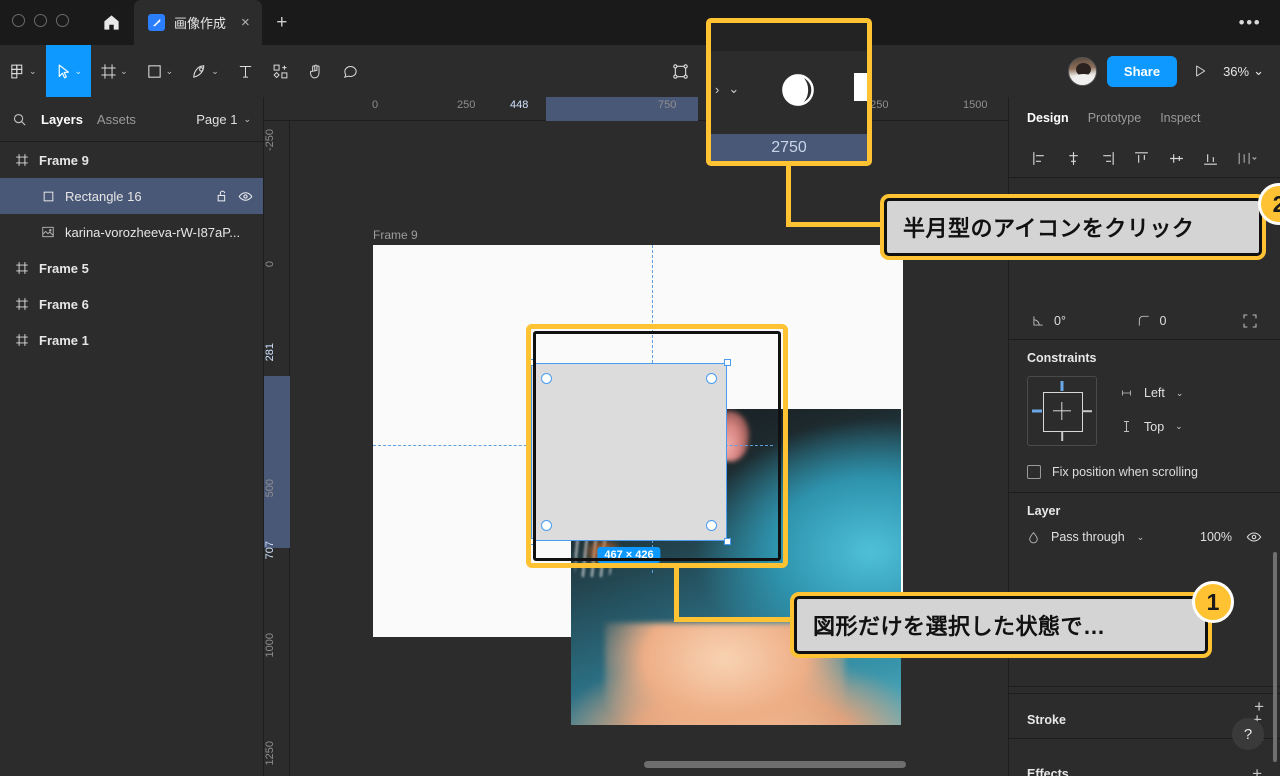 This screenshot has height=776, width=1280. Describe the element at coordinates (282, 22) in the screenshot. I see `new-tab-button: +` at that location.